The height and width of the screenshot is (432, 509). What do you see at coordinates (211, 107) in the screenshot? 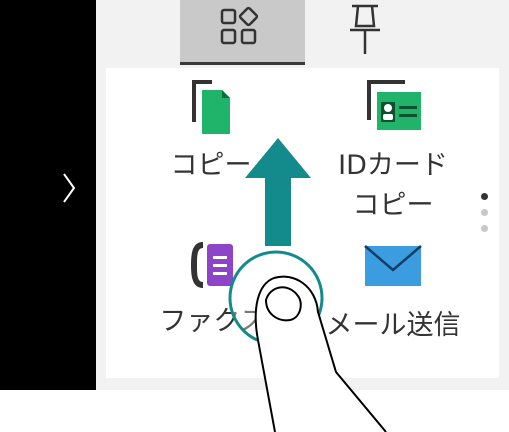
I see `copy-icon` at bounding box center [211, 107].